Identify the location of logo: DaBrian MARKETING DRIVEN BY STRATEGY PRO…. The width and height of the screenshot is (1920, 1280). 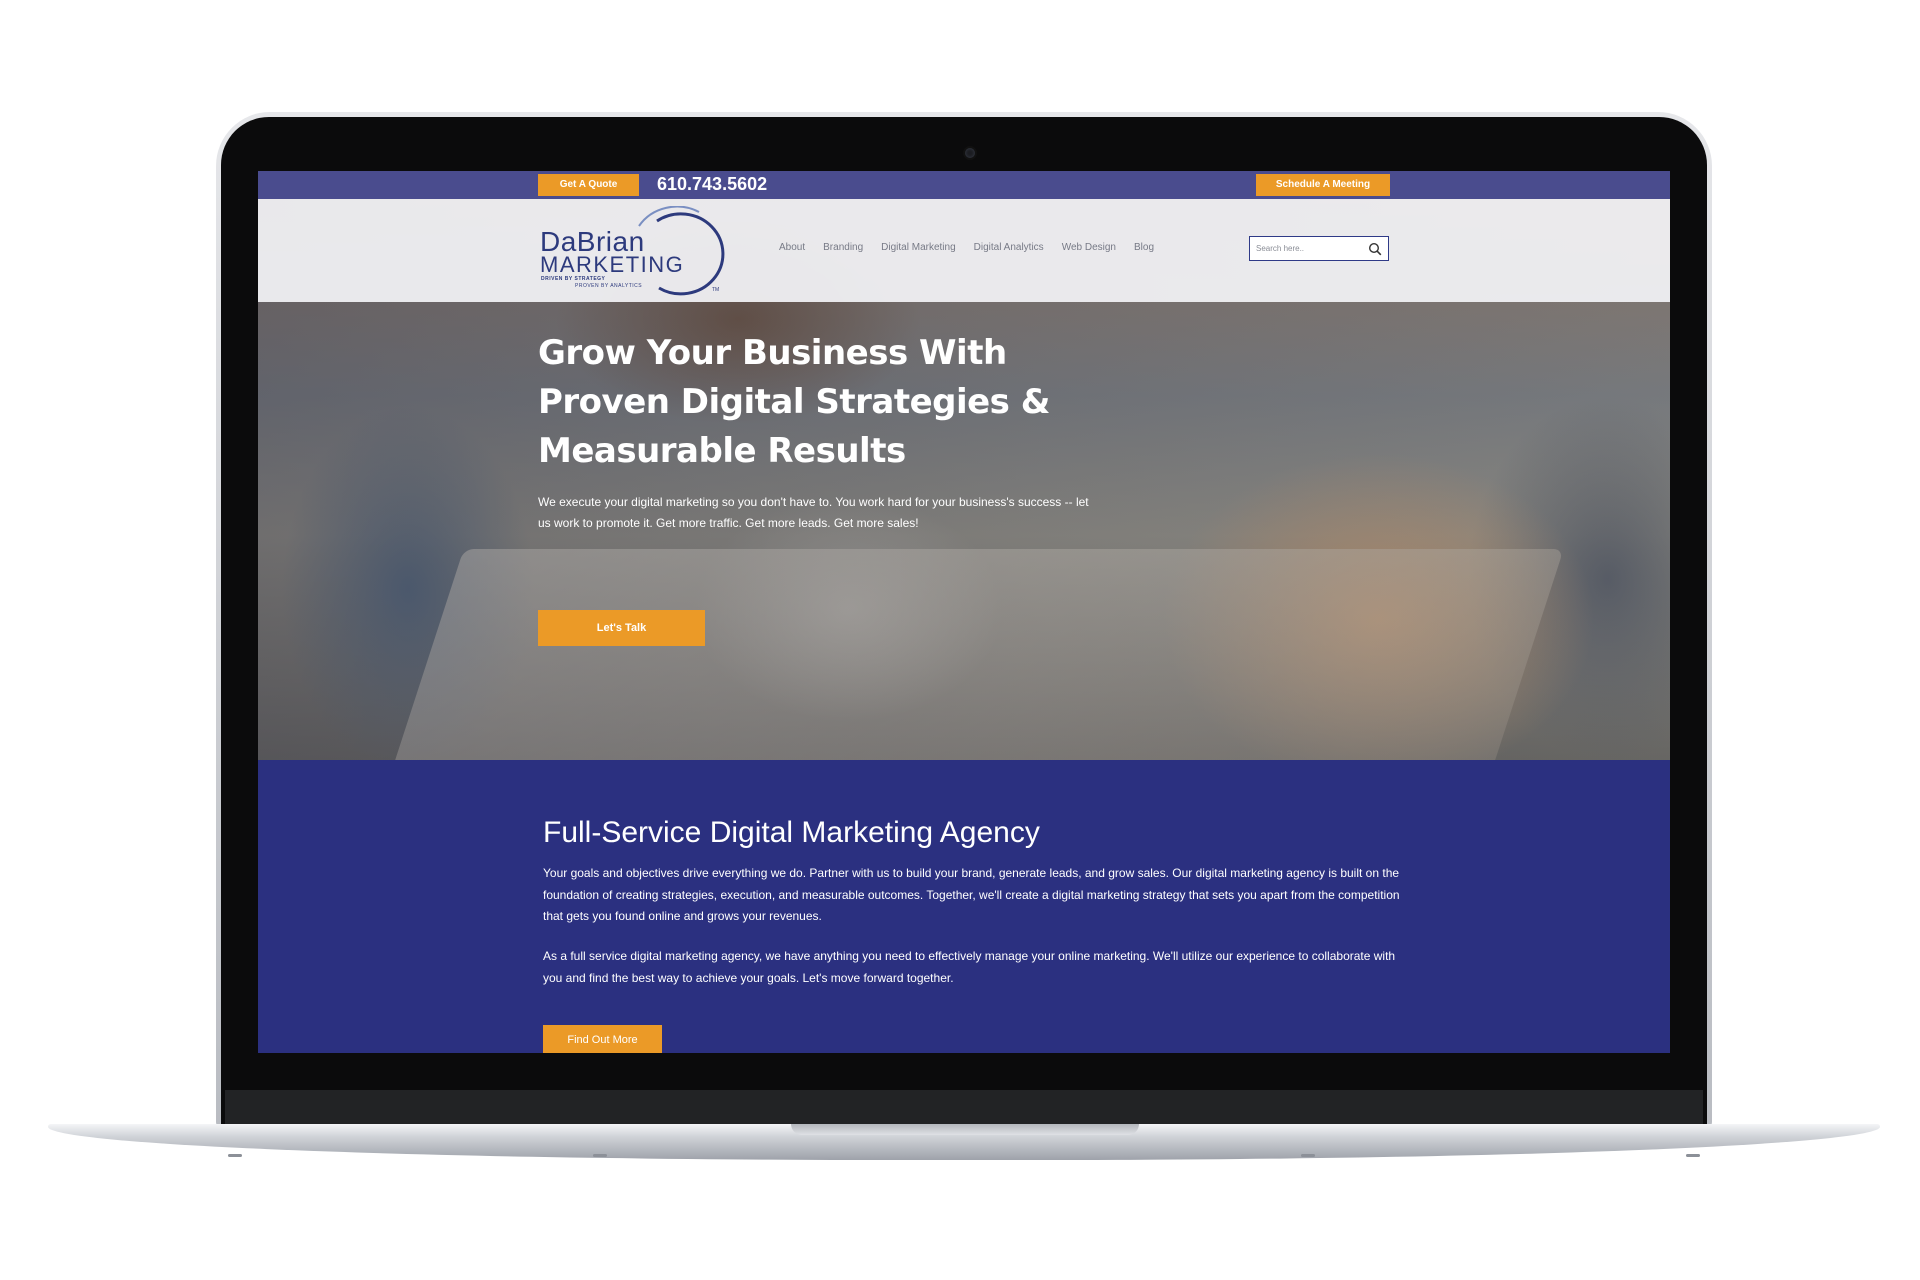
(634, 252).